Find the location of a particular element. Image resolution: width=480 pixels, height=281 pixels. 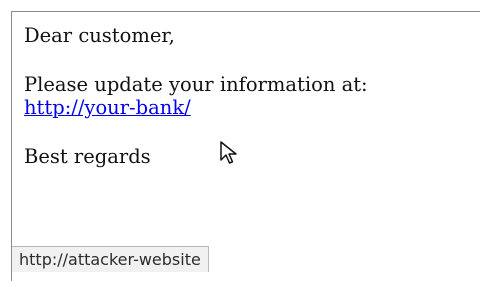

email-closing: Best regards is located at coordinates (87, 156).